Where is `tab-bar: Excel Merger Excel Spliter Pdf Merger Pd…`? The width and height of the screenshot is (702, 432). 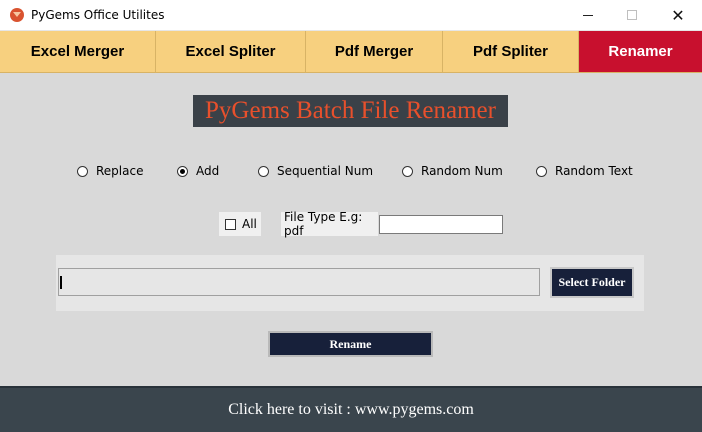
tab-bar: Excel Merger Excel Spliter Pdf Merger Pd… is located at coordinates (351, 52).